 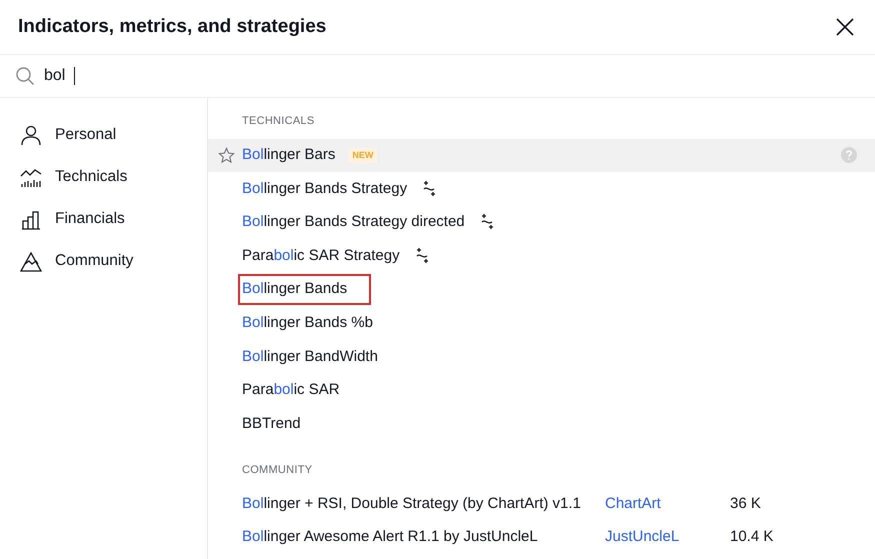 What do you see at coordinates (390, 537) in the screenshot?
I see `indicator-name: Bollinger Awesome Alert R1.1 by JustUncleL` at bounding box center [390, 537].